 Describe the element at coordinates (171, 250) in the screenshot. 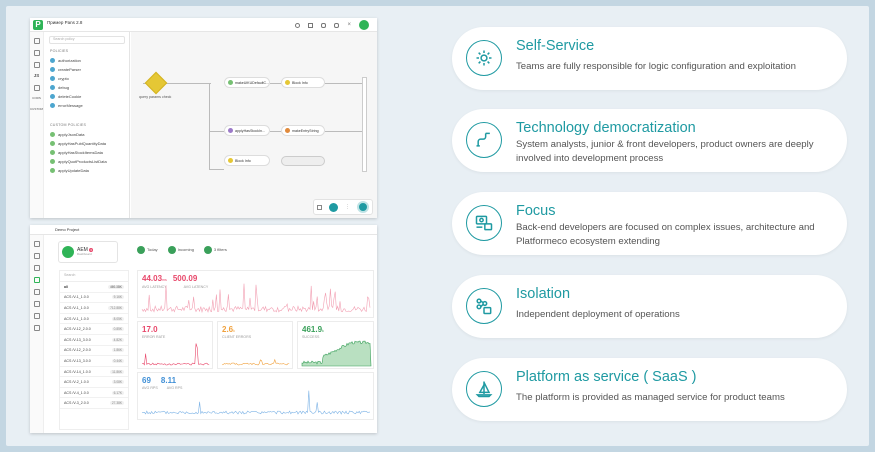

I see `incoming-icon` at that location.